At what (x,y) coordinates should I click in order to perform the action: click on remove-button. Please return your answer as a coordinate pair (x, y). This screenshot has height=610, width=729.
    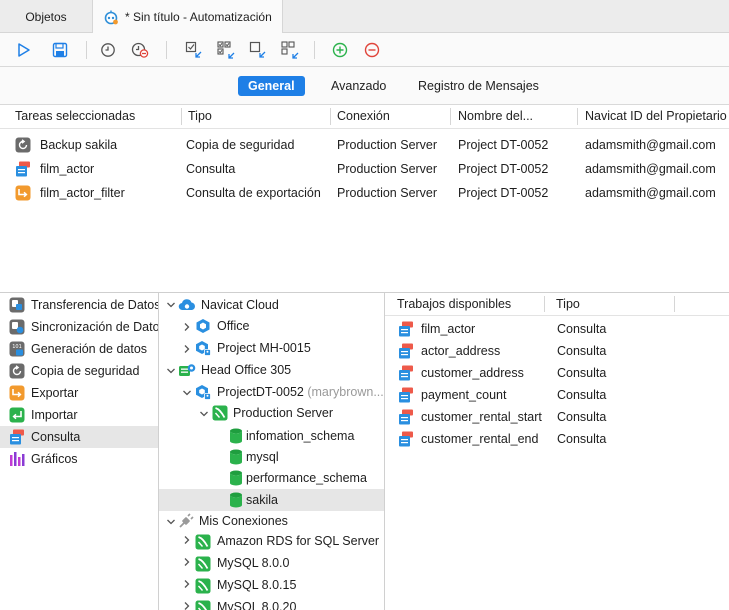
    Looking at the image, I should click on (372, 50).